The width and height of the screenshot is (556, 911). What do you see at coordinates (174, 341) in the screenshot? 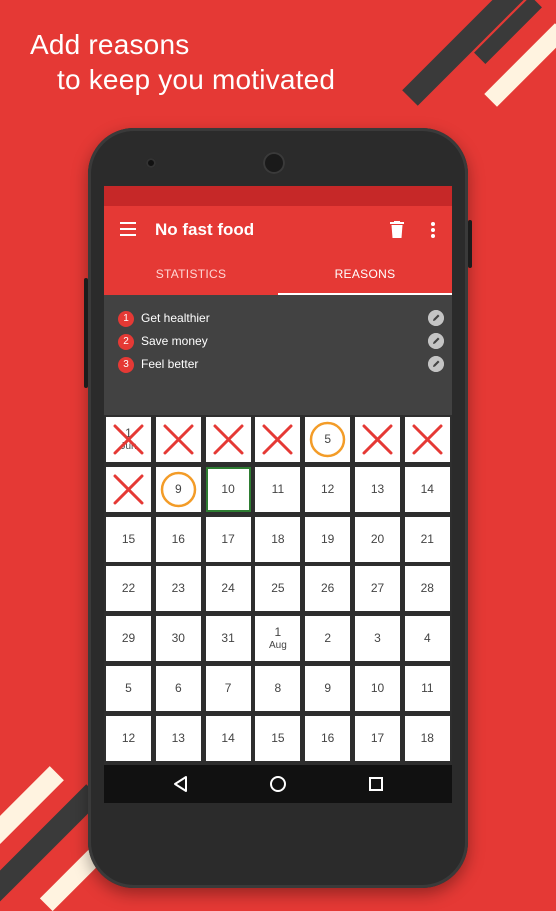
I see `reason-text: Save money` at bounding box center [174, 341].